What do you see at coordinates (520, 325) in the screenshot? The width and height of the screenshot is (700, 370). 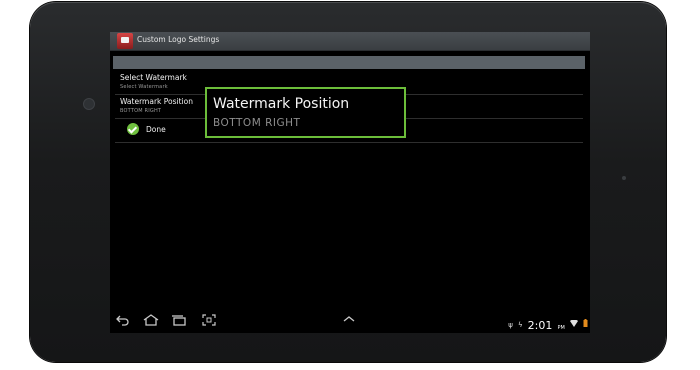 I see `sync-icon: ϟ` at bounding box center [520, 325].